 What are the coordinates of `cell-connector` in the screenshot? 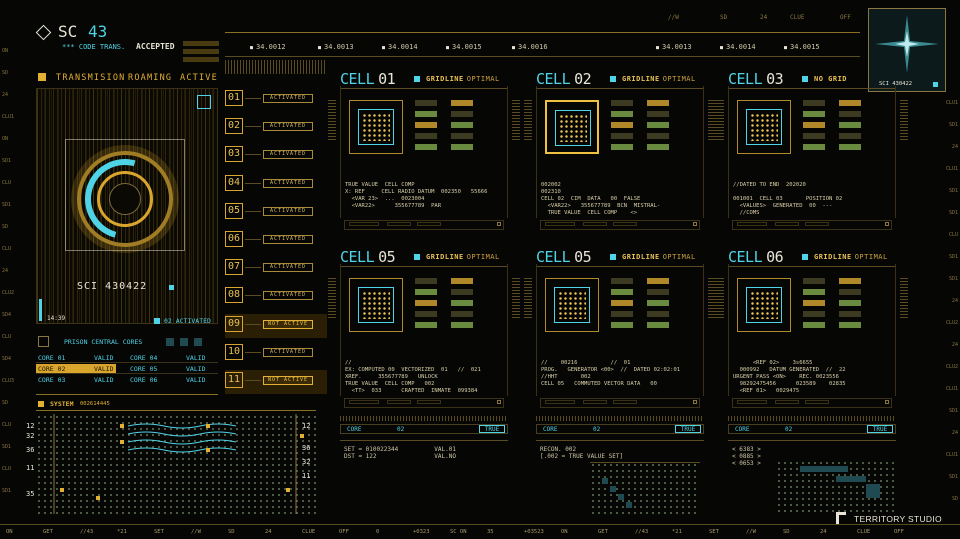 It's located at (253, 352).